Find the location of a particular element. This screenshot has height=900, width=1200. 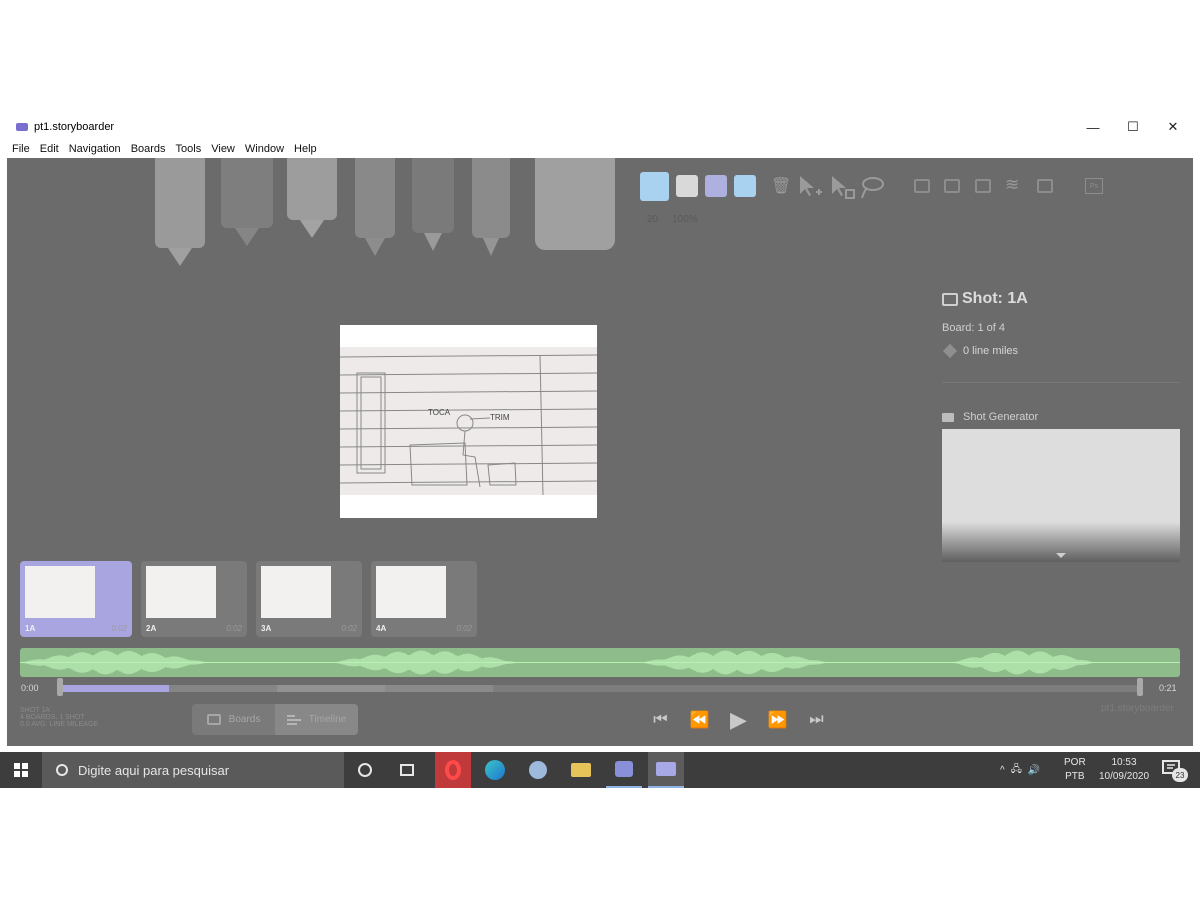

timeline-start-handle is located at coordinates (60, 687).